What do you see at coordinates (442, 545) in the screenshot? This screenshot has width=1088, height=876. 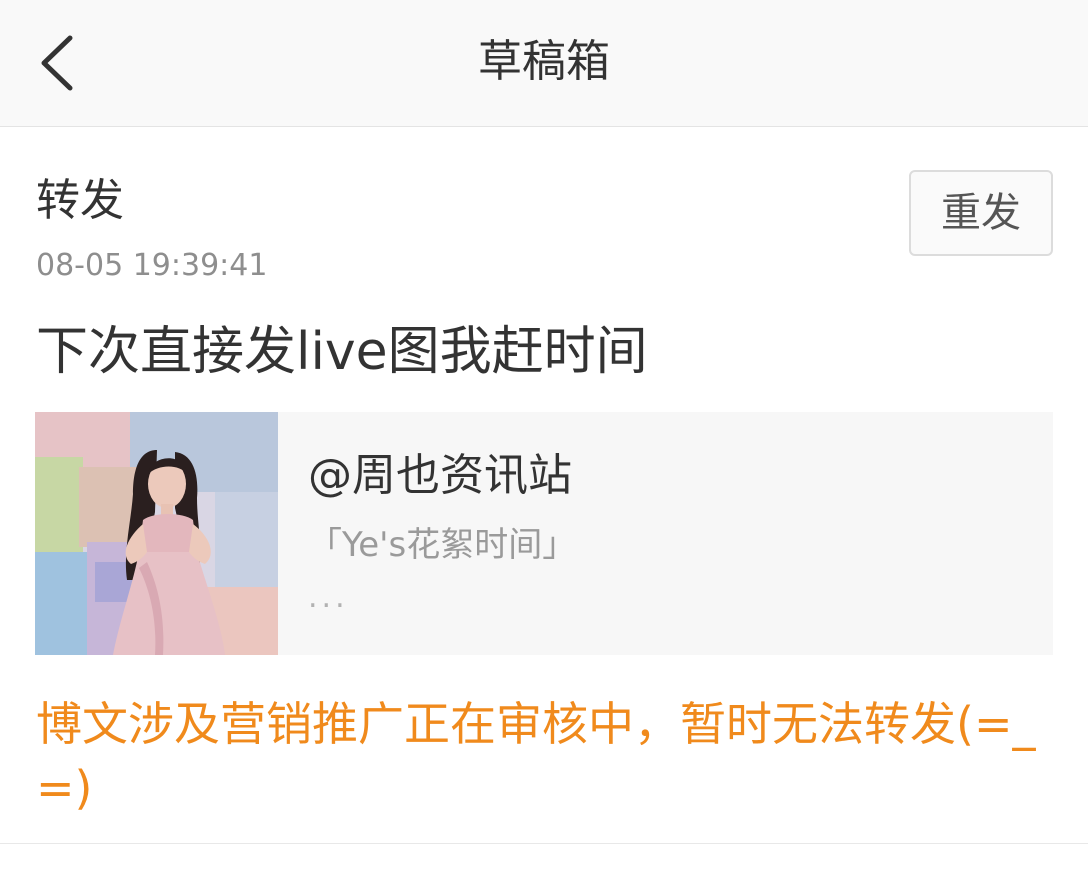 I see `repost-excerpt: 「Ye's花絮时间」` at bounding box center [442, 545].